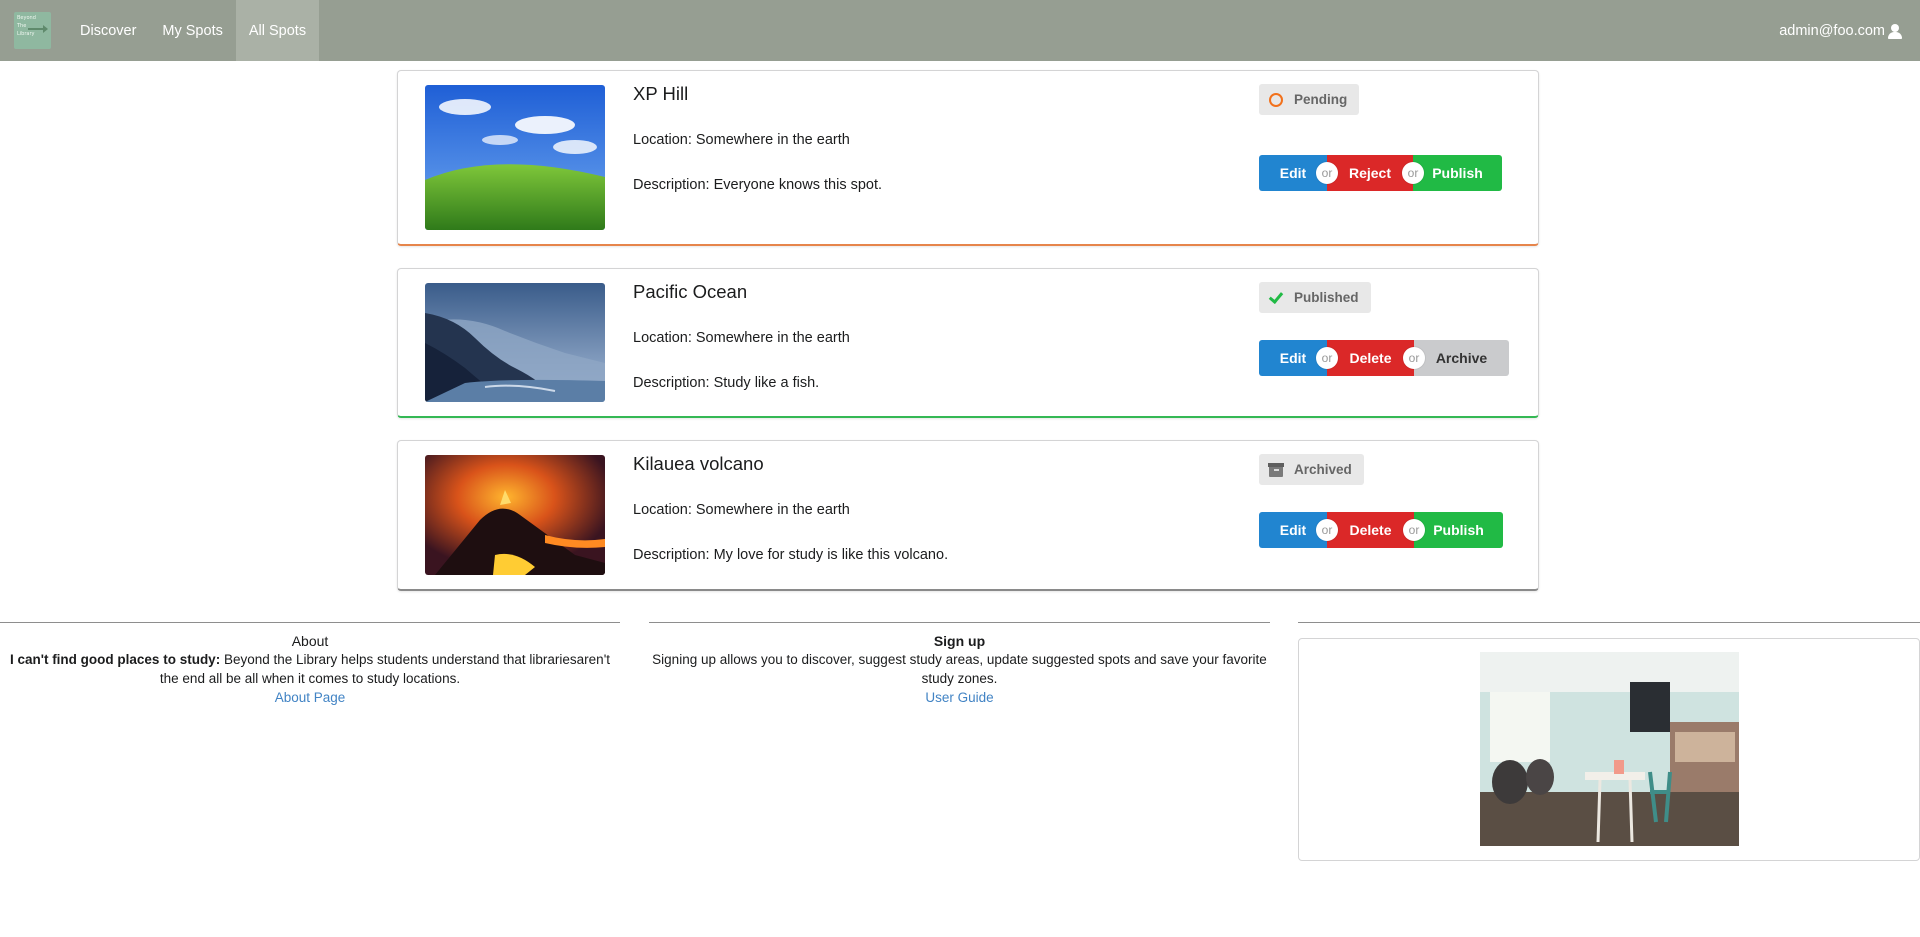 The image size is (1920, 937). What do you see at coordinates (1832, 30) in the screenshot?
I see `user-email: admin@foo.com` at bounding box center [1832, 30].